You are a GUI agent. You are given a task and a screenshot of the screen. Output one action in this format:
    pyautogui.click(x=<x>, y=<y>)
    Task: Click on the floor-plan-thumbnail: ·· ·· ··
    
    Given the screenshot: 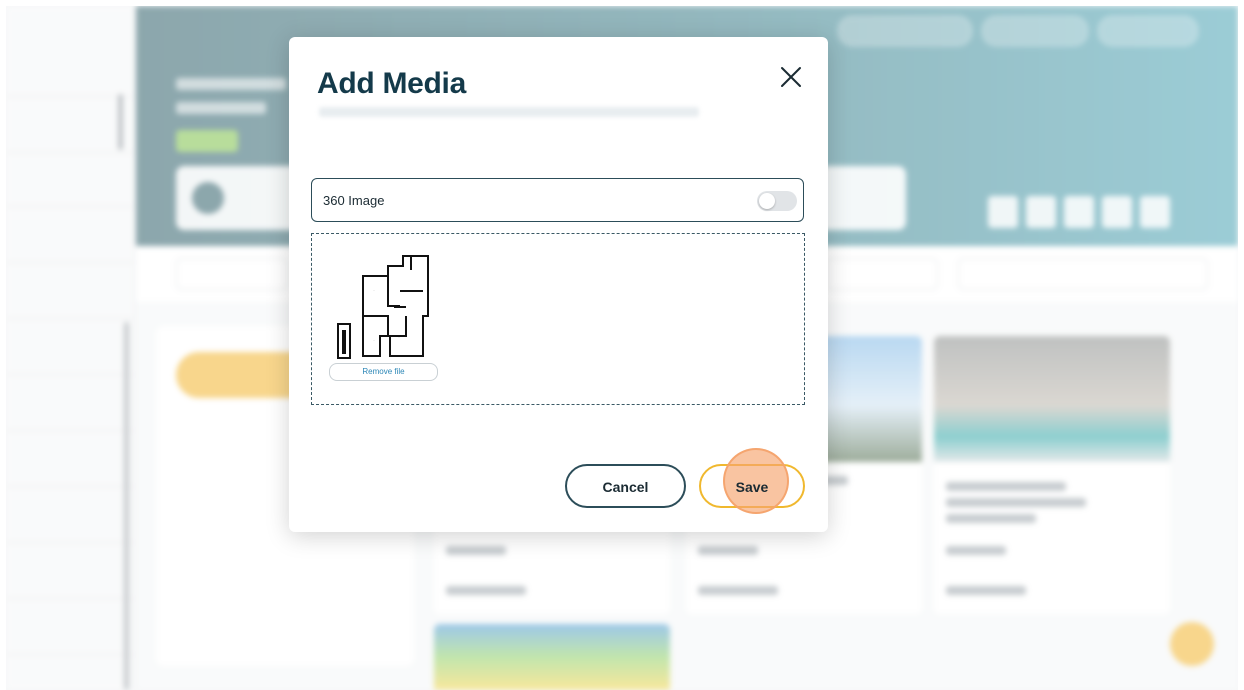 What is the action you would take?
    pyautogui.click(x=383, y=307)
    